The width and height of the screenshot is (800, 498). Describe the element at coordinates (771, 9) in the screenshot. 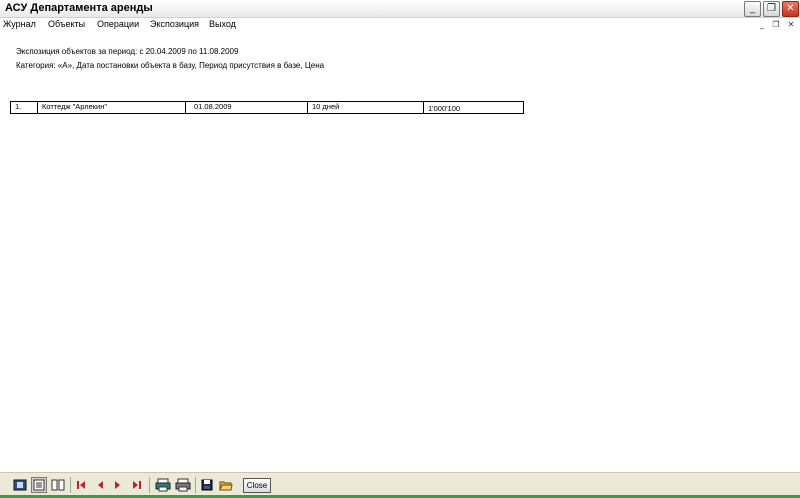

I see `restore-icon: ❐` at that location.